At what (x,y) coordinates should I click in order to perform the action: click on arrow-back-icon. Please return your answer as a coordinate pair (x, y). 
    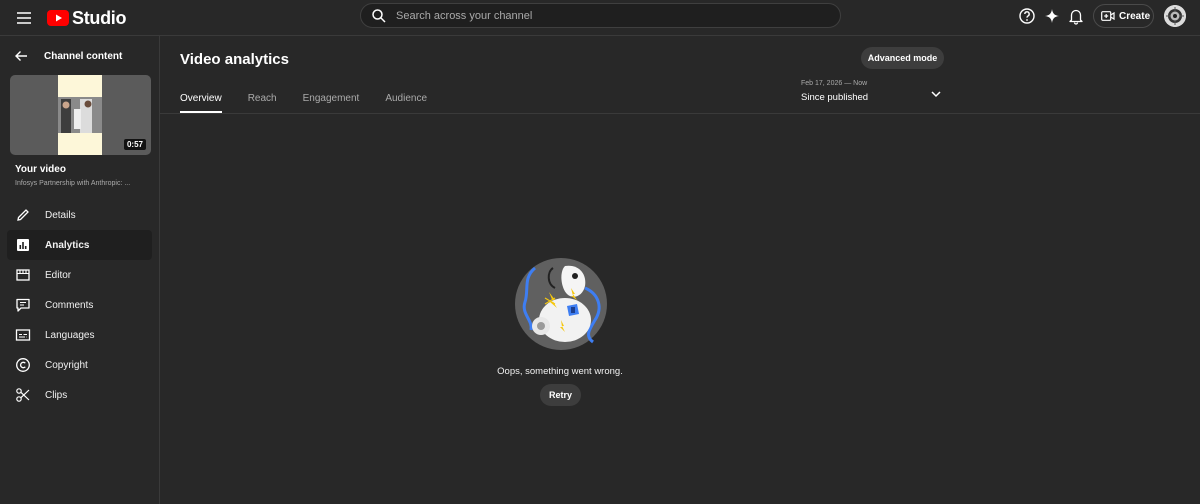
    Looking at the image, I should click on (21, 56).